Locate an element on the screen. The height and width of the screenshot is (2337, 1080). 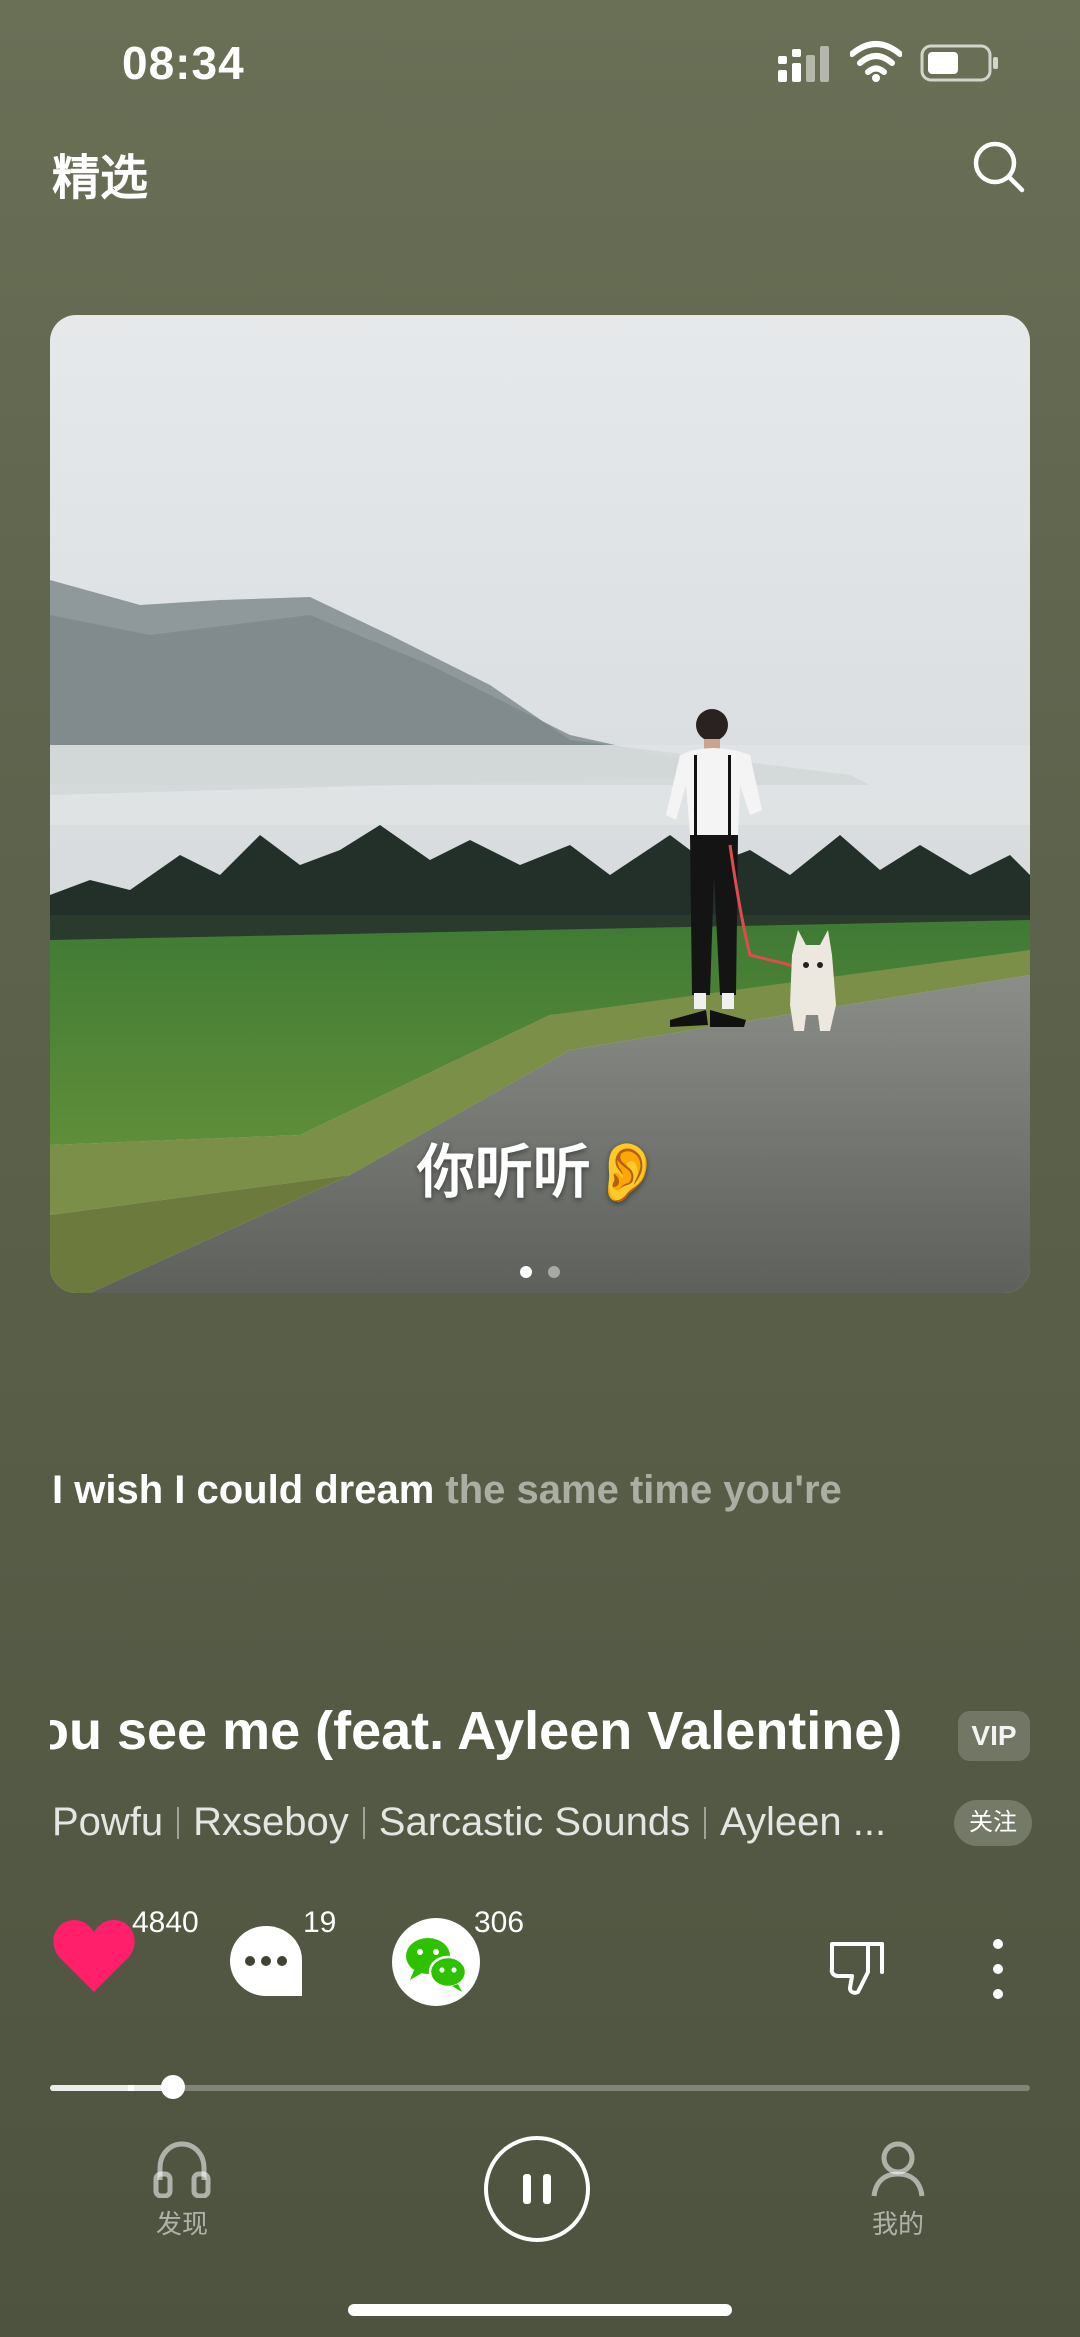
carousel-dot is located at coordinates (554, 1272).